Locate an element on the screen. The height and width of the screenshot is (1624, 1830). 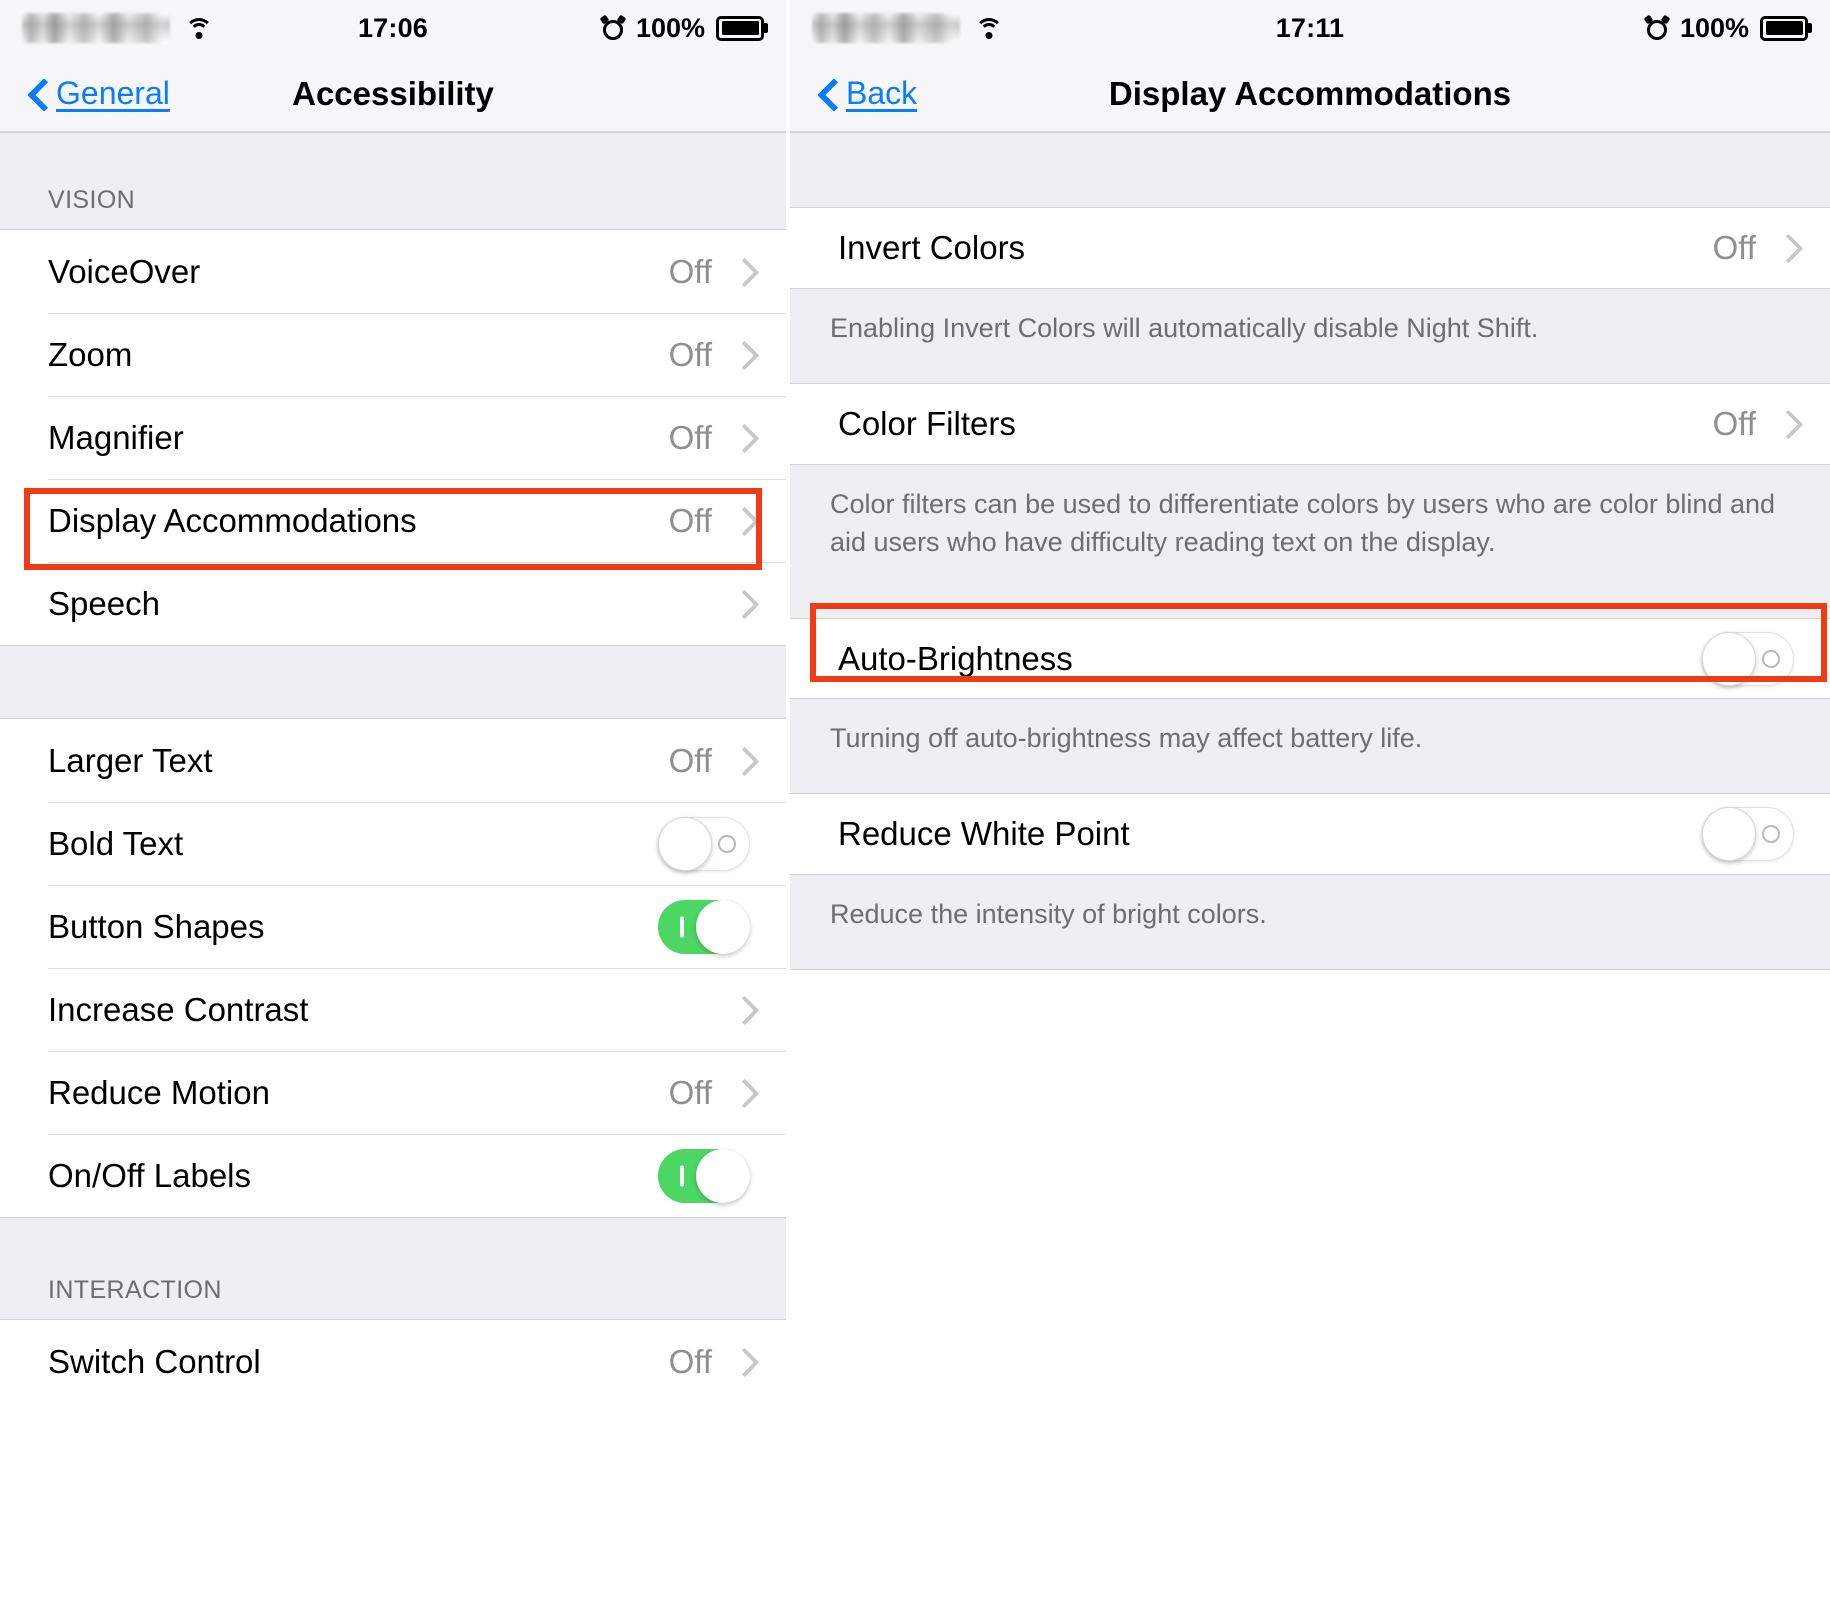
back-button-label: General is located at coordinates (113, 93).